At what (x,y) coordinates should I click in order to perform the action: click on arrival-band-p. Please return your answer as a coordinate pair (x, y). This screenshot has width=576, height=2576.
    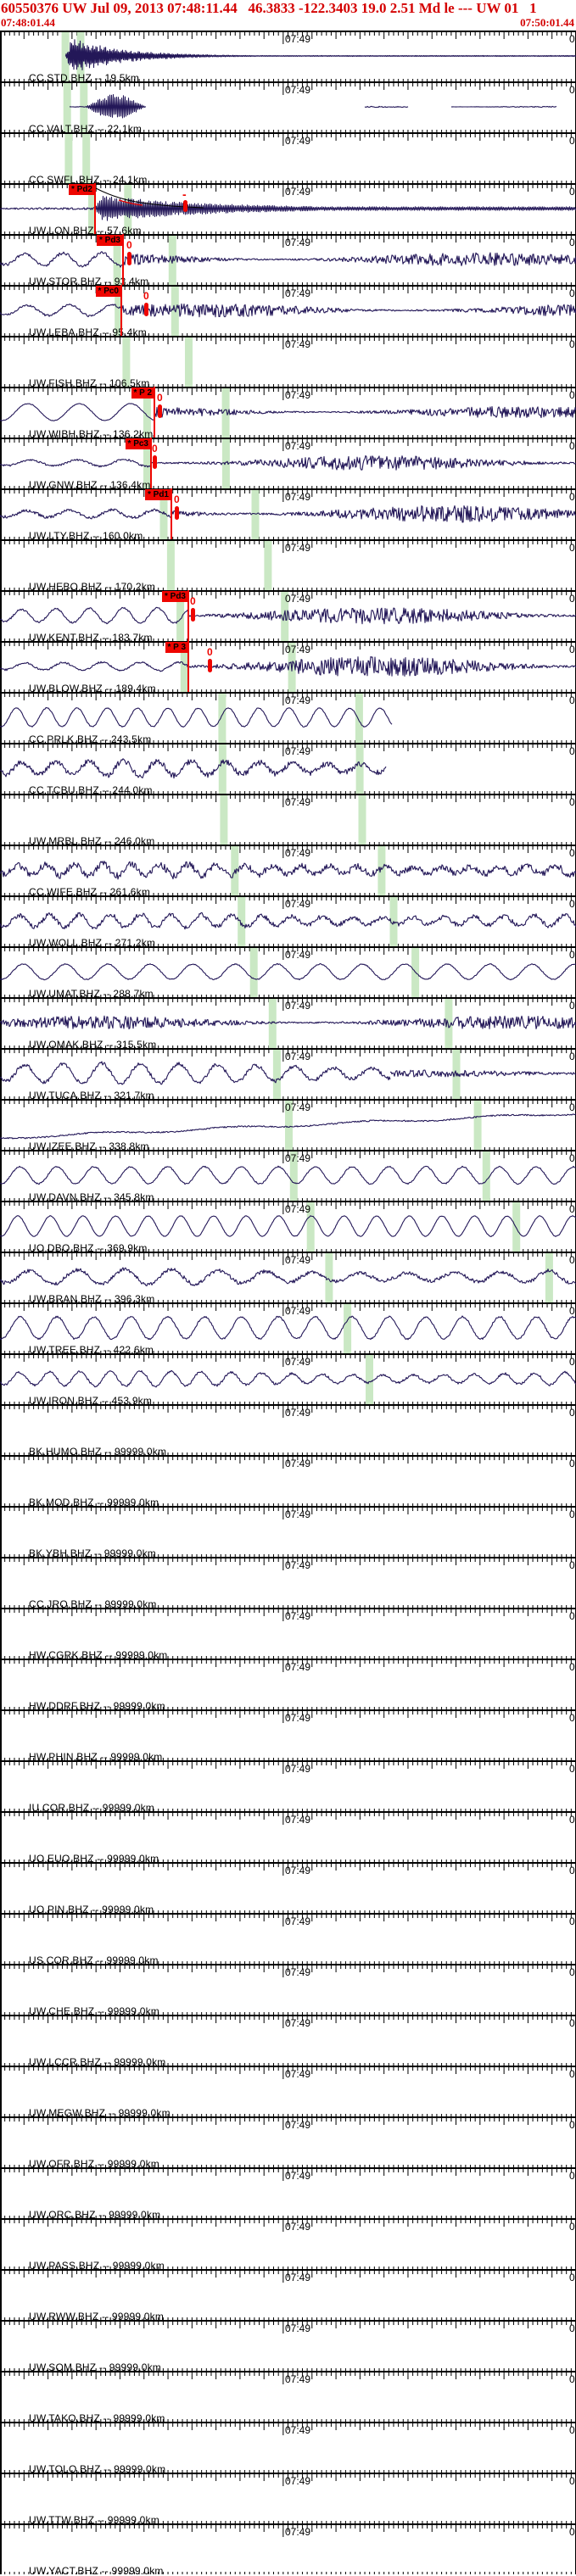
    Looking at the image, I should click on (348, 1328).